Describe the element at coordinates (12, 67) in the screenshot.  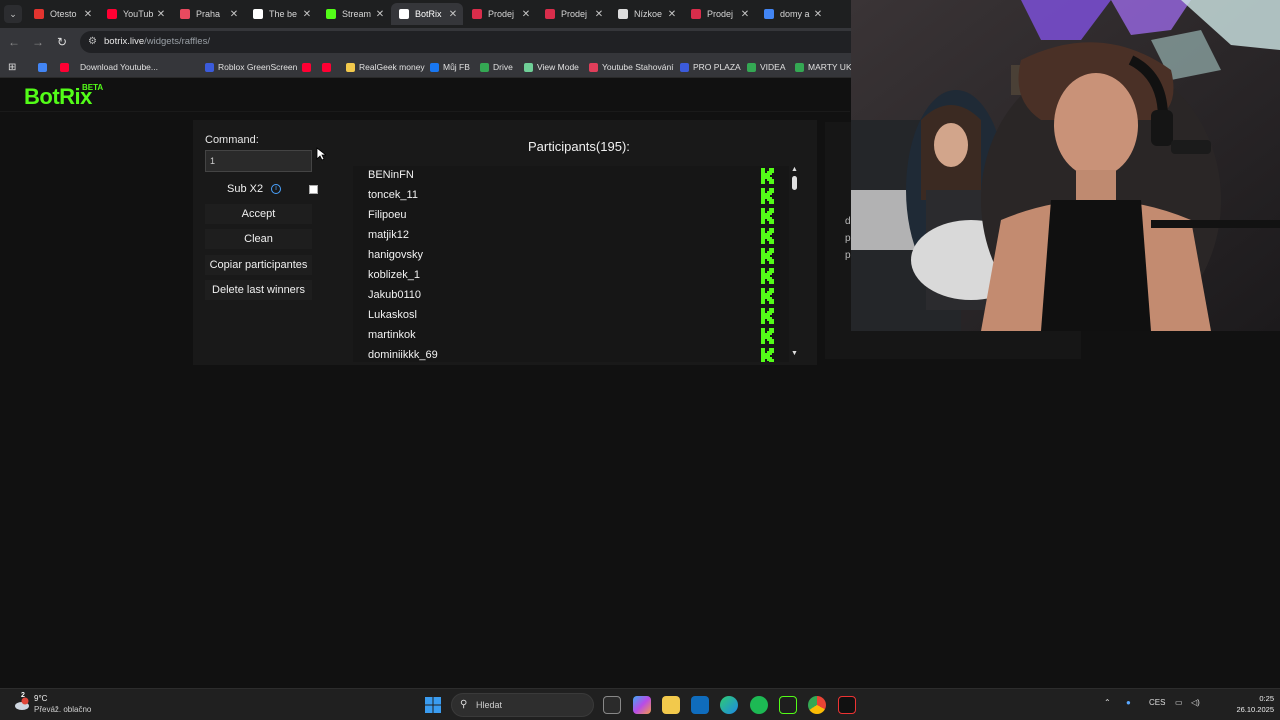
I see `apps-grid-icon: ⊞` at that location.